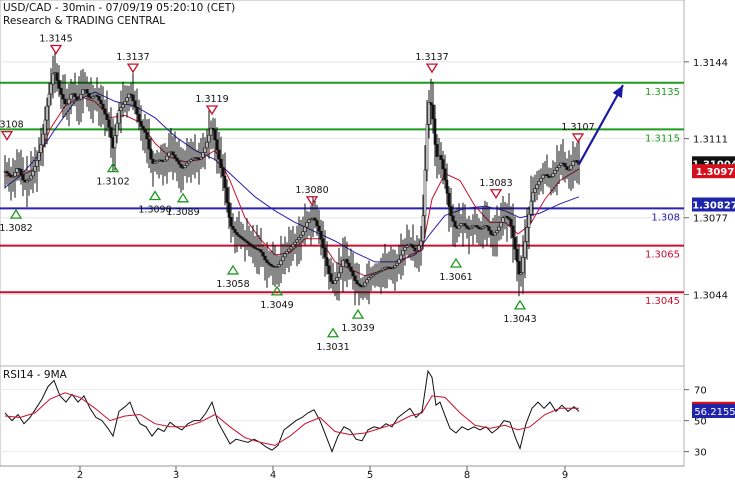 The width and height of the screenshot is (735, 480). I want to click on rsi-value-tag-label: 56.2155, so click(714, 412).